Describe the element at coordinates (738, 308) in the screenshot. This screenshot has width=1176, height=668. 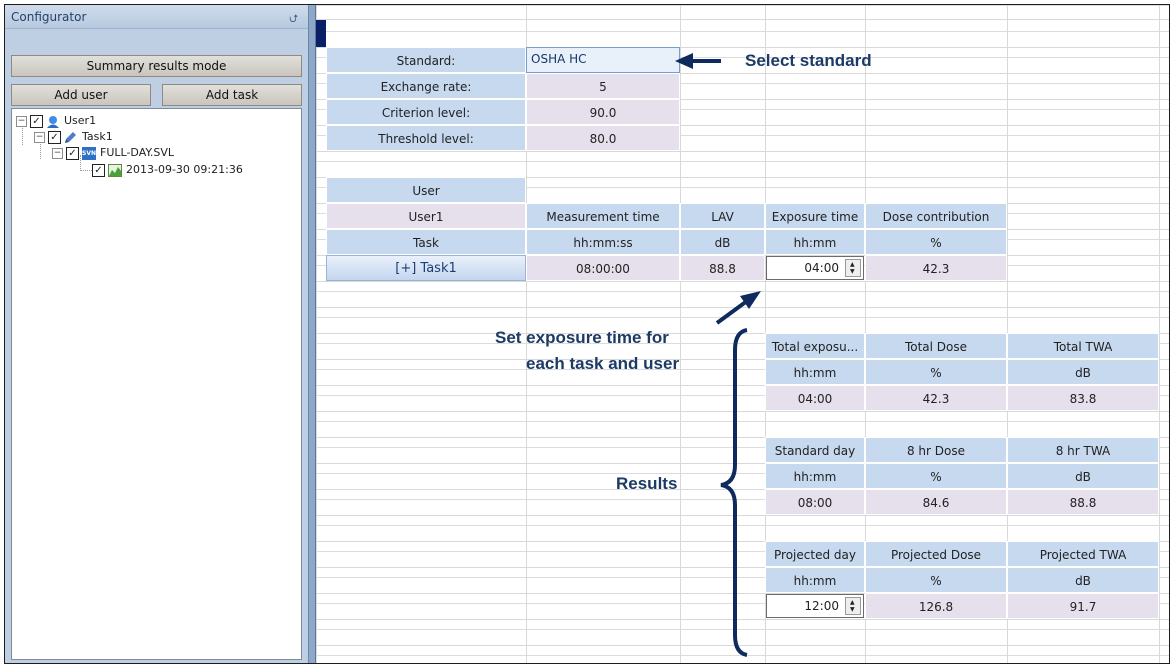
I see `exposure-arrow` at that location.